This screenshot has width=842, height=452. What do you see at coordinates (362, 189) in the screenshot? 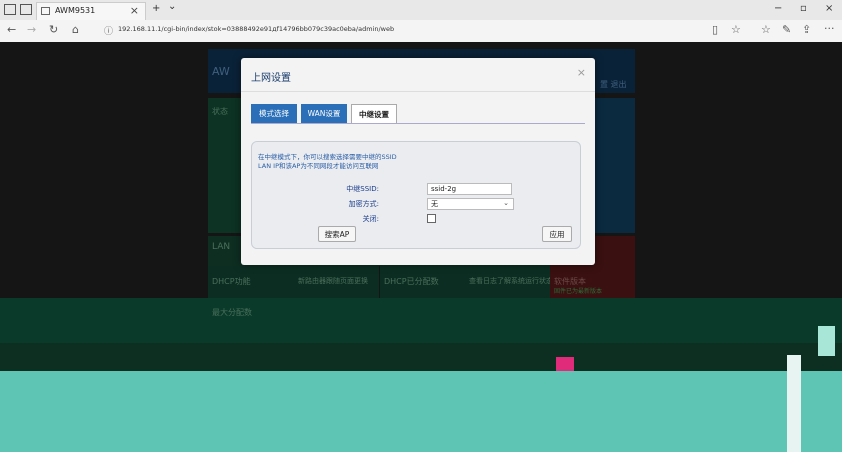
I see `ssid-label: 中继SSID:` at bounding box center [362, 189].